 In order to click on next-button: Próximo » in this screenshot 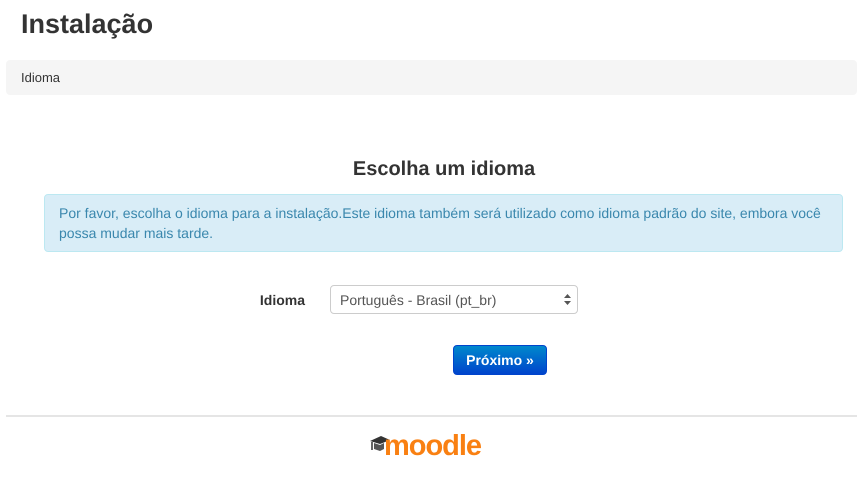, I will do `click(500, 360)`.